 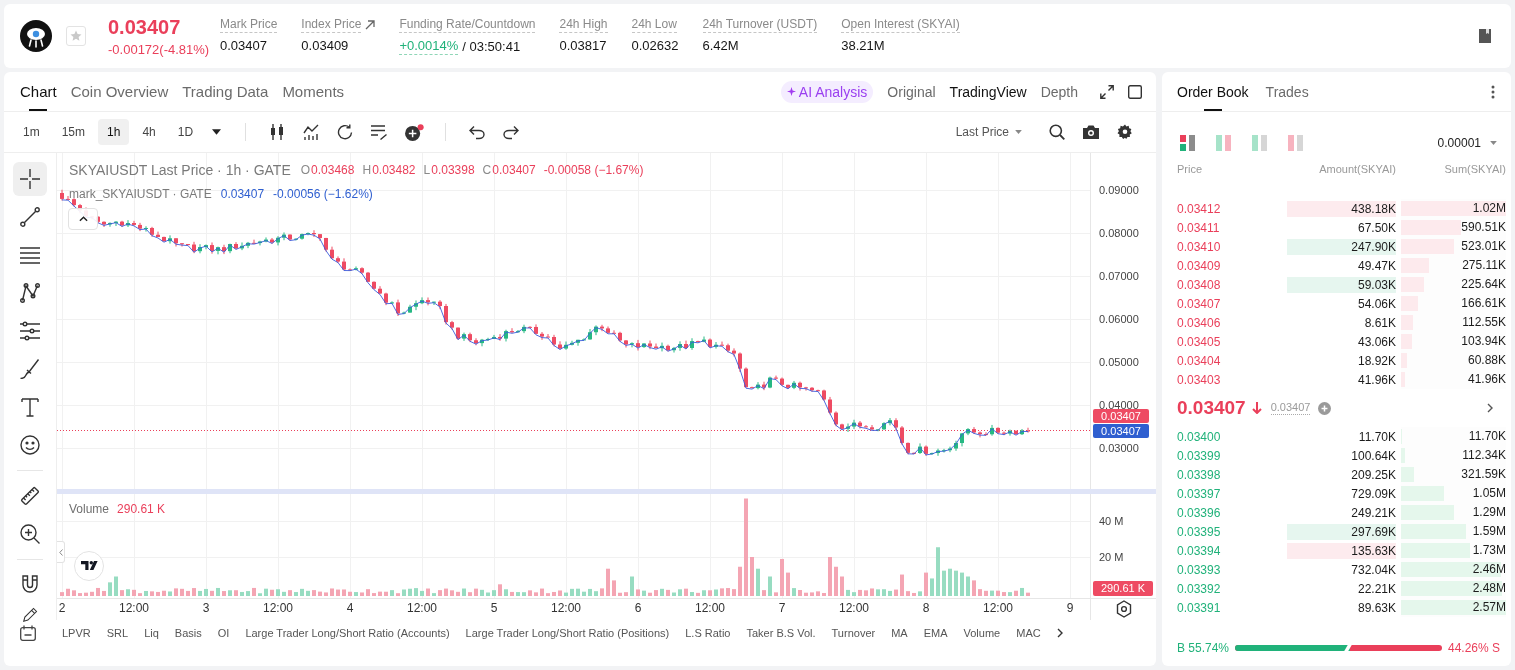 I want to click on template-list-icon, so click(x=379, y=132).